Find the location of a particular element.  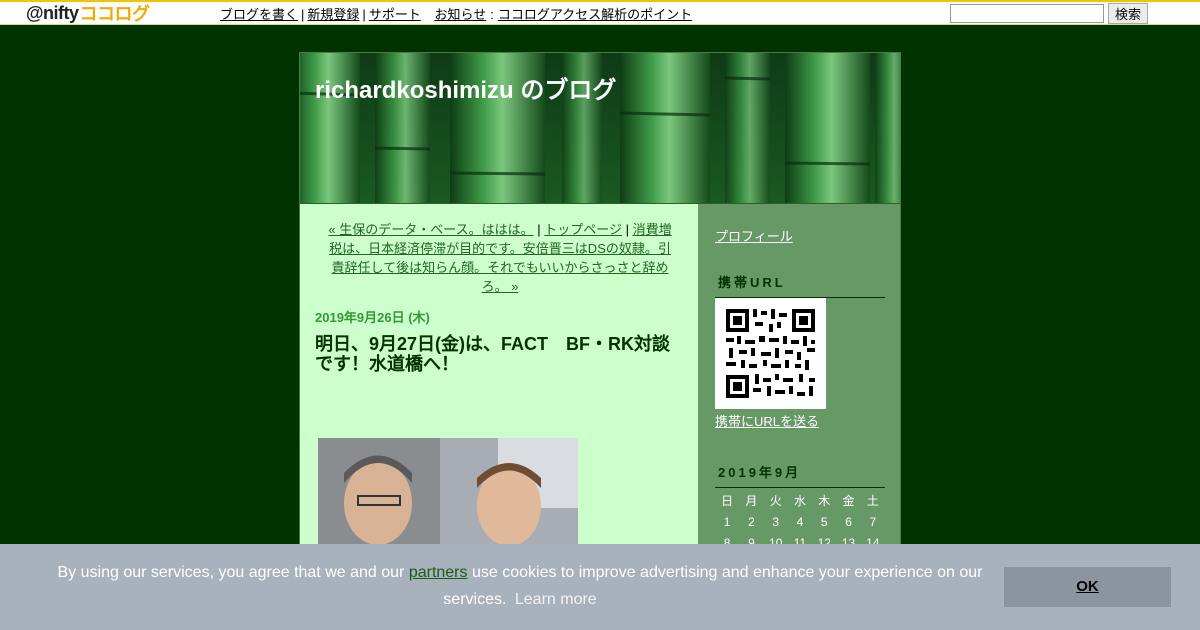

calendar-heading: 2019年9月 is located at coordinates (800, 475).